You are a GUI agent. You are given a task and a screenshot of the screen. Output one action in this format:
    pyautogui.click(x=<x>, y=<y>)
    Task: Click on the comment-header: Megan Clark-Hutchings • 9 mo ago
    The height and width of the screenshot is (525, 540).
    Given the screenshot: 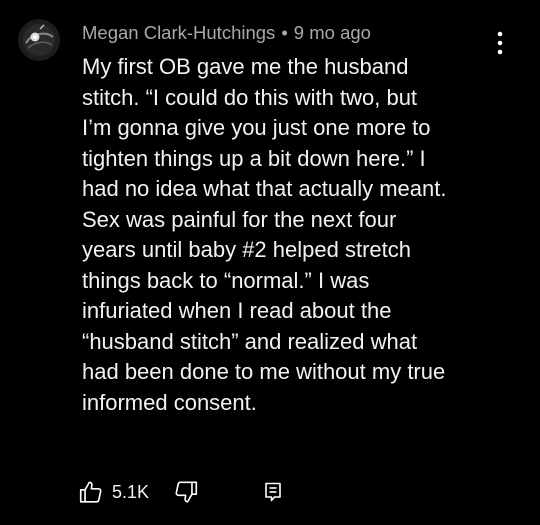 What is the action you would take?
    pyautogui.click(x=226, y=33)
    